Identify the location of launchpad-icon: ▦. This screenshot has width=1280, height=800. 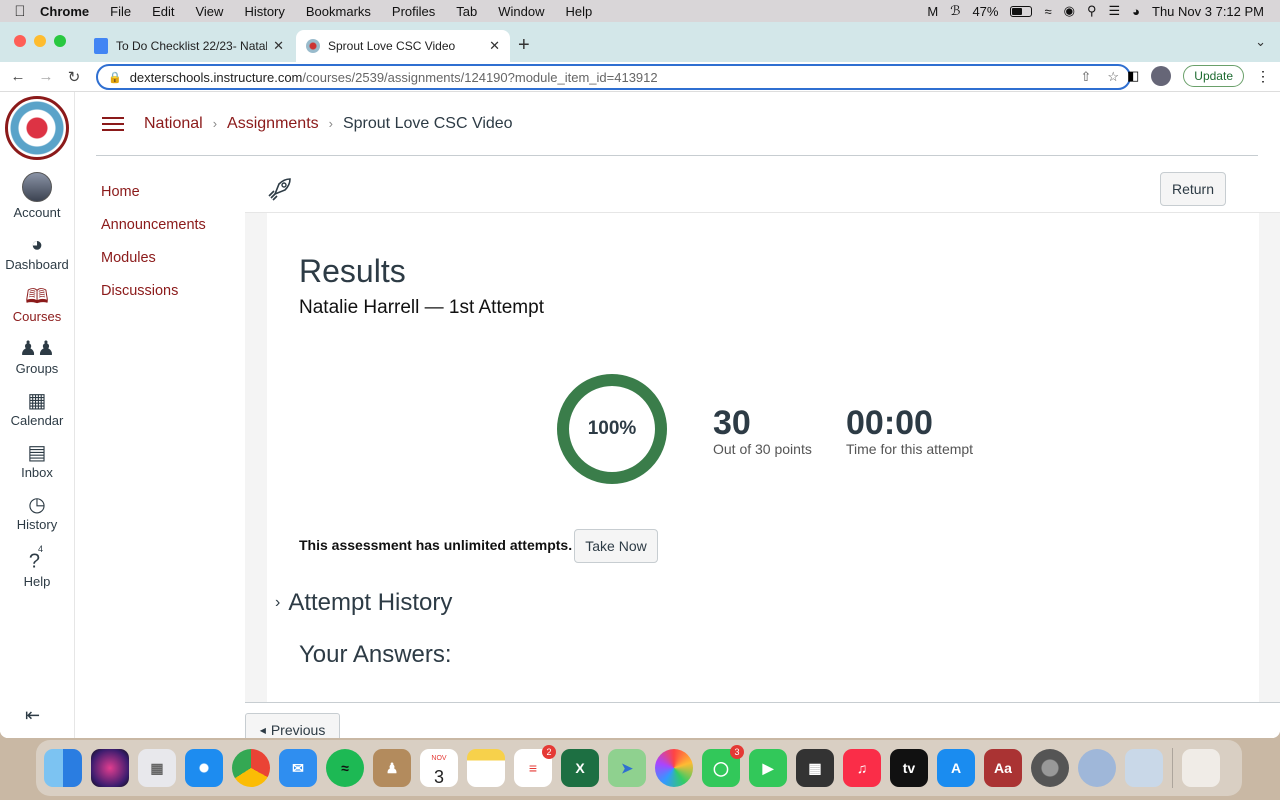
(157, 768).